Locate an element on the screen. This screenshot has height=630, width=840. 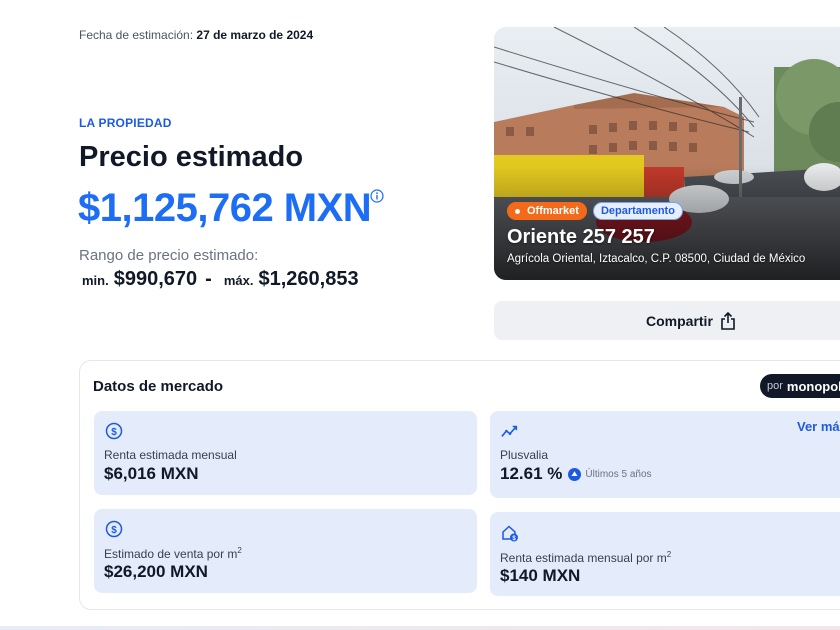
market-data-title: Datos de mercado is located at coordinates (158, 386).